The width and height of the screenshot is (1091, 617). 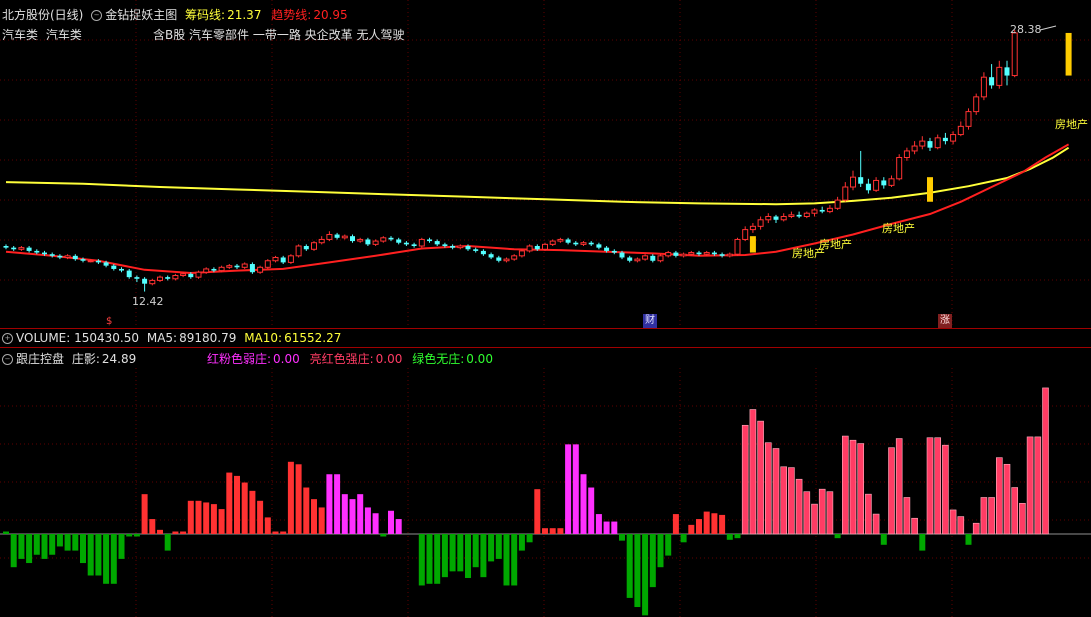 I want to click on event-marker-s: $, so click(x=109, y=322).